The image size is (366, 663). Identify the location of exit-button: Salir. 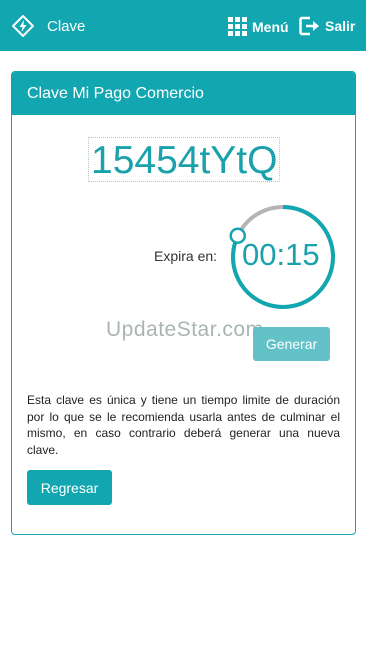
(327, 26).